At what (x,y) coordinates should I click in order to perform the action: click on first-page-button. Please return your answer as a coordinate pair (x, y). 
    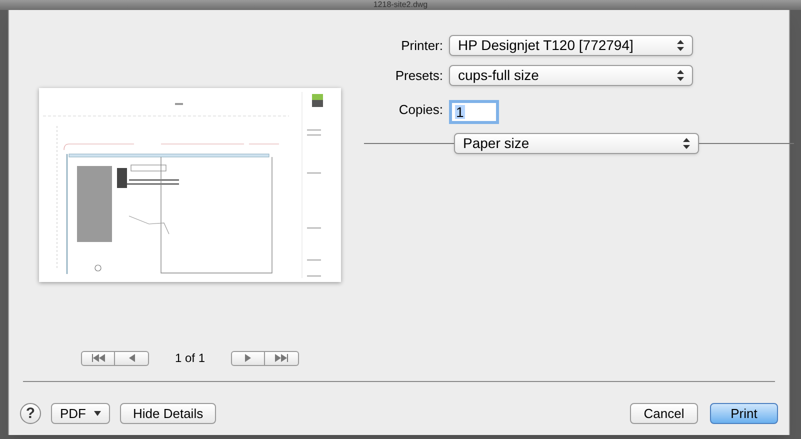
    Looking at the image, I should click on (98, 358).